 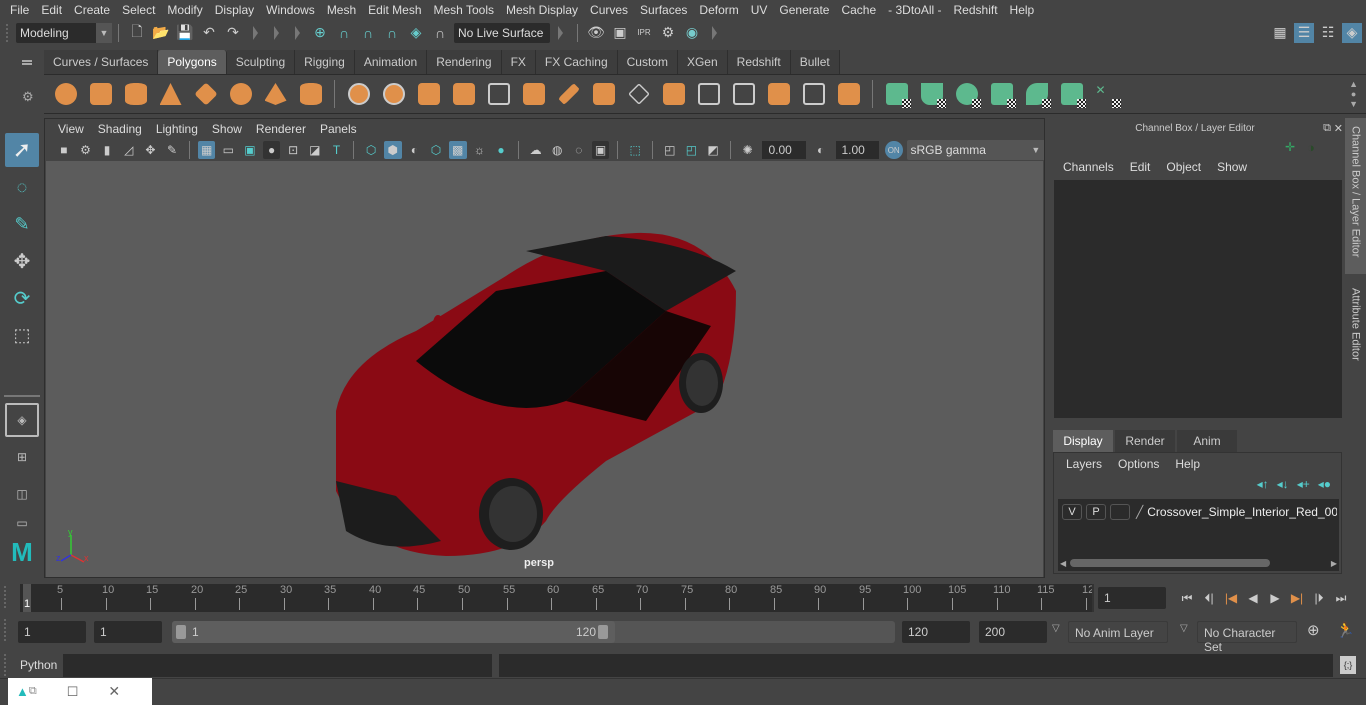 What do you see at coordinates (276, 94) in the screenshot?
I see `poly-pyramid-icon` at bounding box center [276, 94].